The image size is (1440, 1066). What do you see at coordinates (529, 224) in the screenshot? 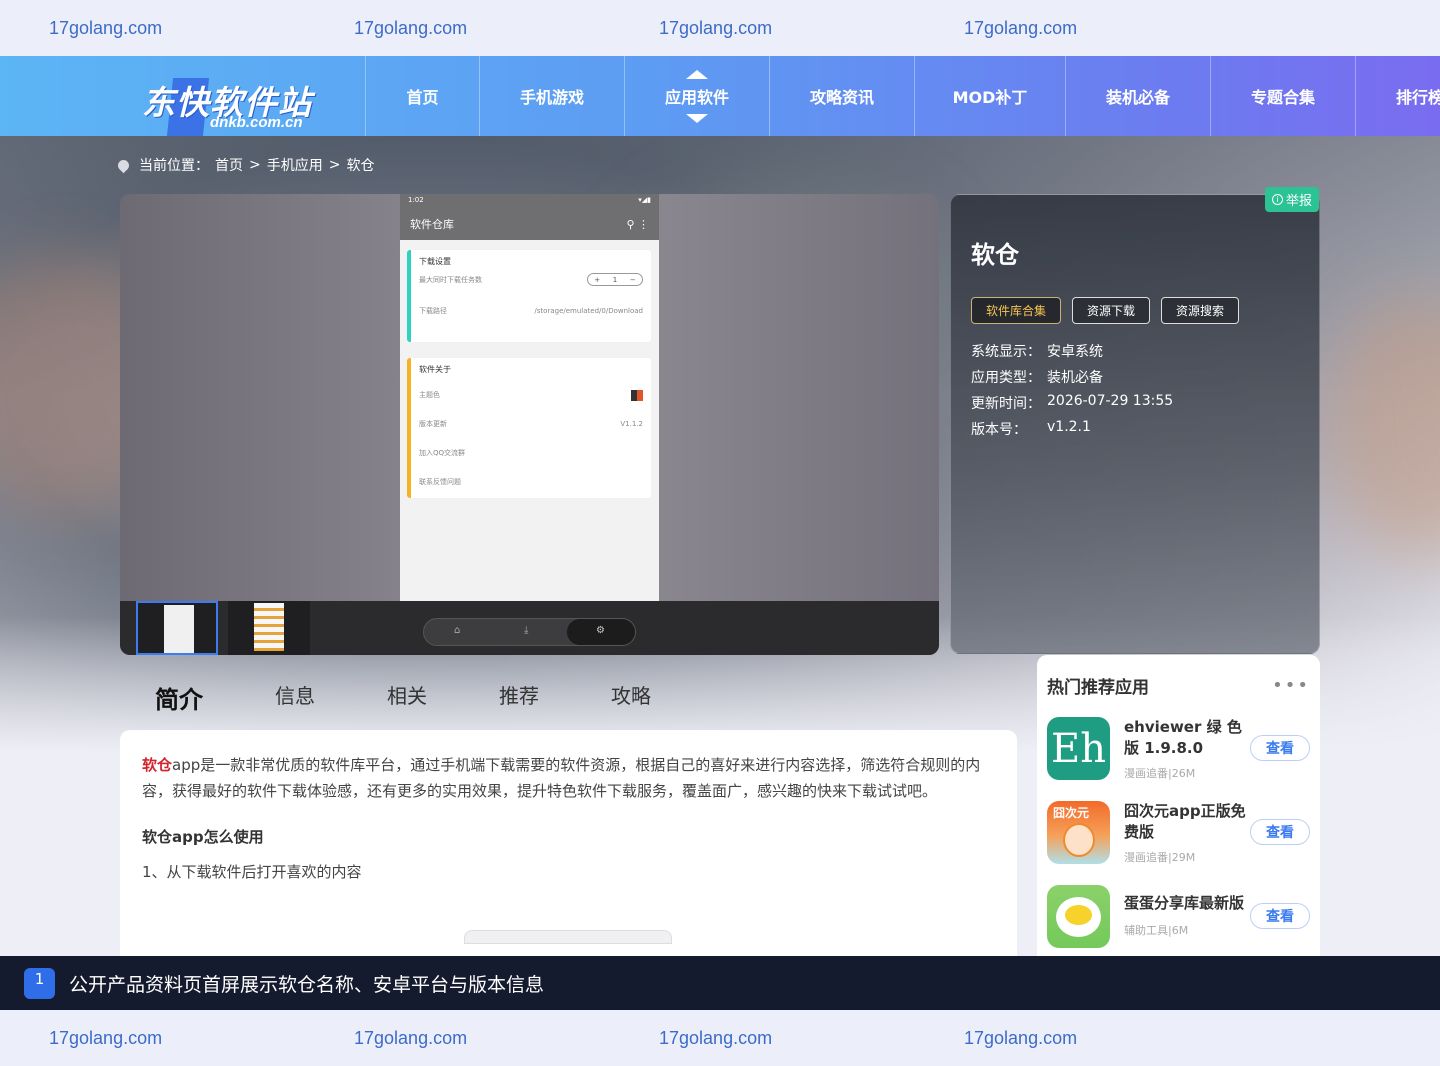
I see `phone-app-bar: 软件仓库 ⚲ ⋮` at bounding box center [529, 224].